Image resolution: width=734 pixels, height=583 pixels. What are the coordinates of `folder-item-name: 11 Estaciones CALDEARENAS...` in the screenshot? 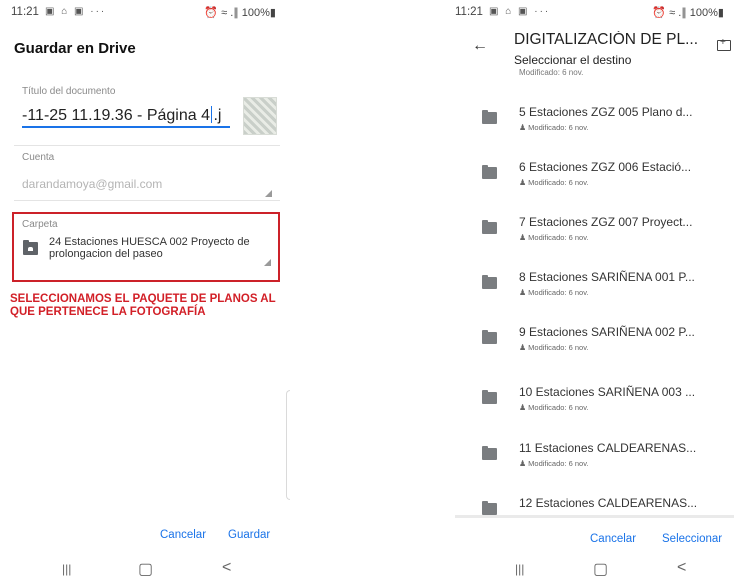 It's located at (608, 448).